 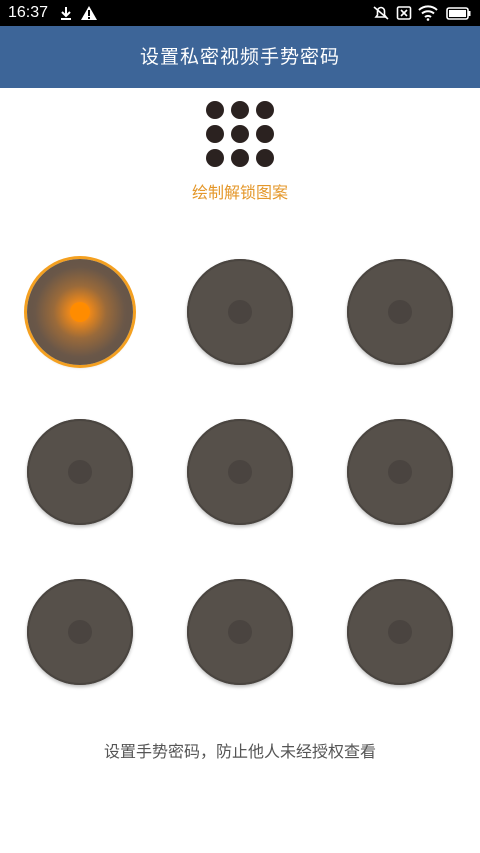 I want to click on draw-pattern-hint: 绘制解锁图案, so click(x=239, y=192).